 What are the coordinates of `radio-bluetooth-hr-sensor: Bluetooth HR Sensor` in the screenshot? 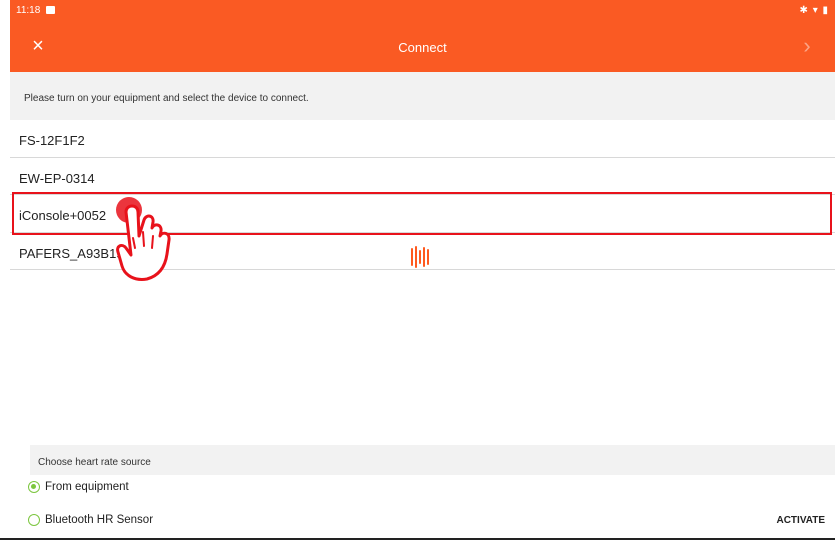 It's located at (90, 520).